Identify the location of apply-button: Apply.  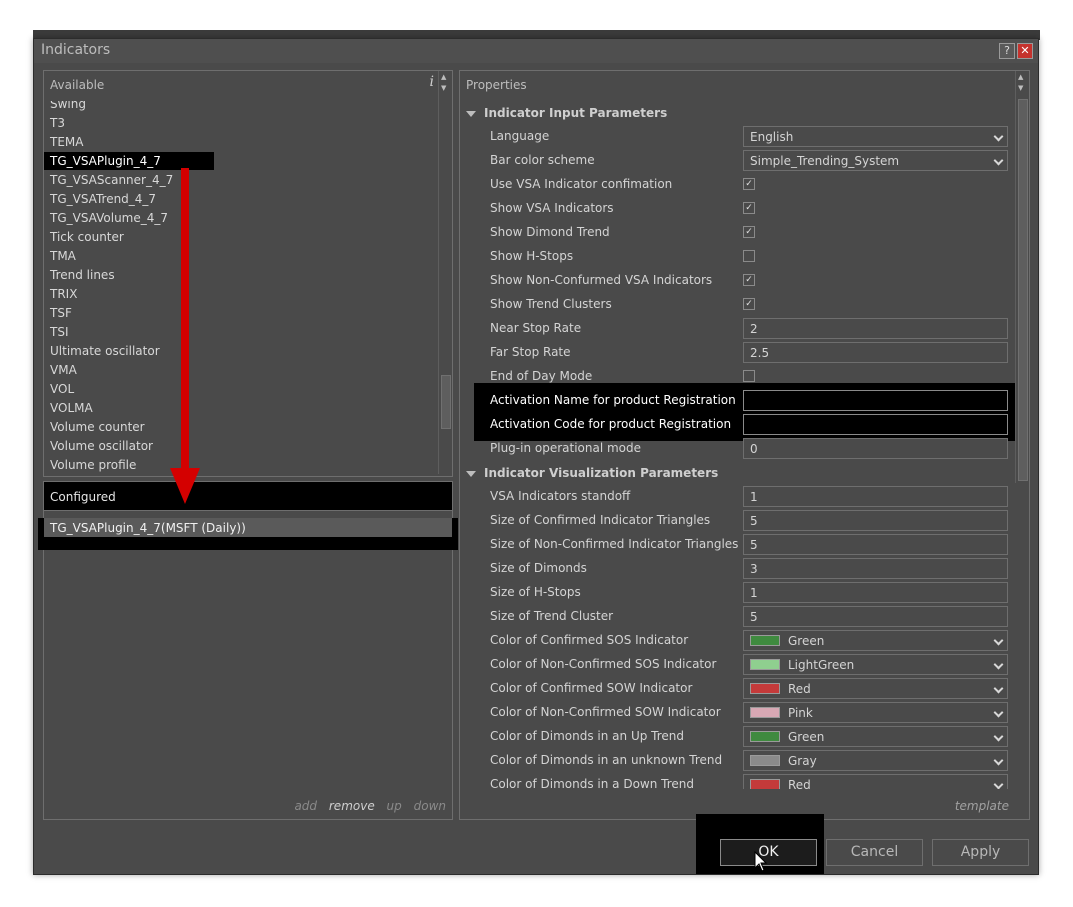
(980, 852).